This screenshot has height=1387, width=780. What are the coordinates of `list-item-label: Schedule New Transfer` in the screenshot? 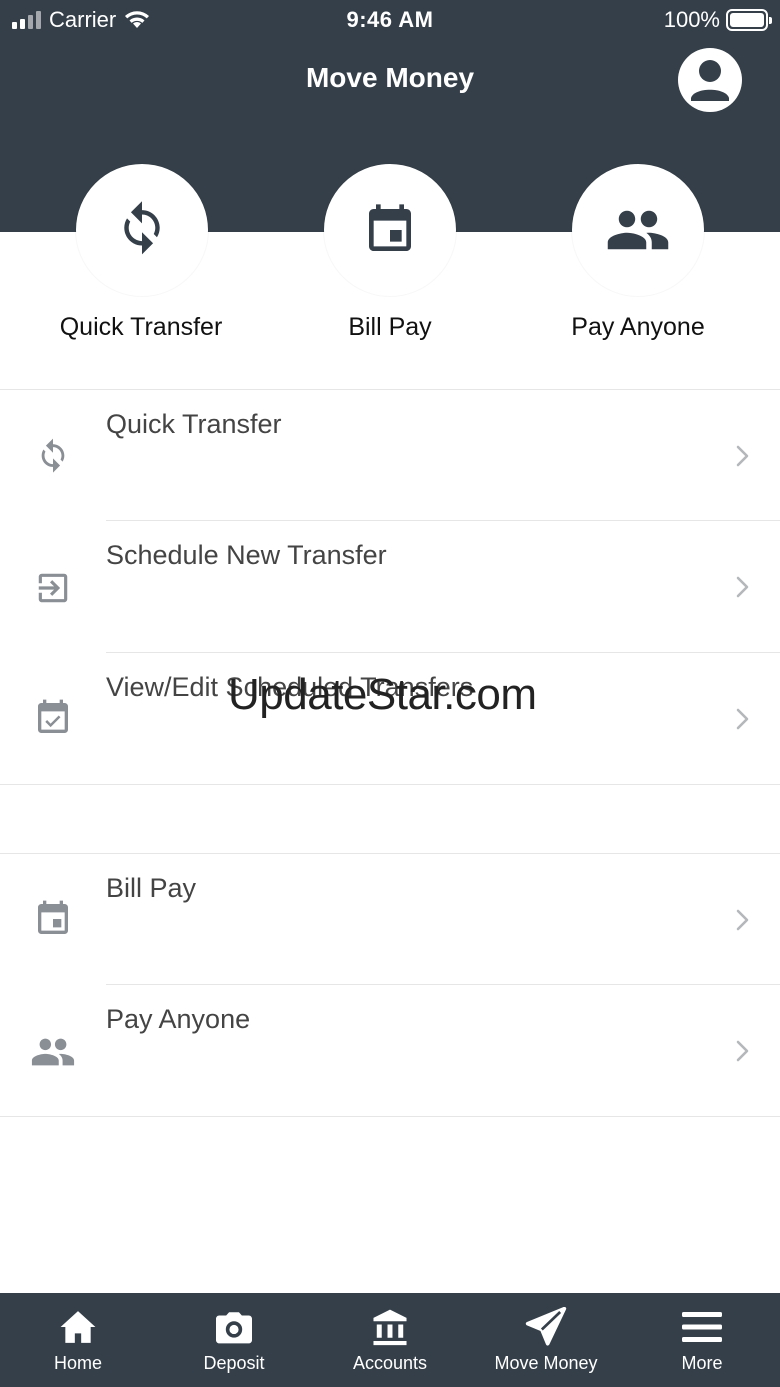 It's located at (246, 555).